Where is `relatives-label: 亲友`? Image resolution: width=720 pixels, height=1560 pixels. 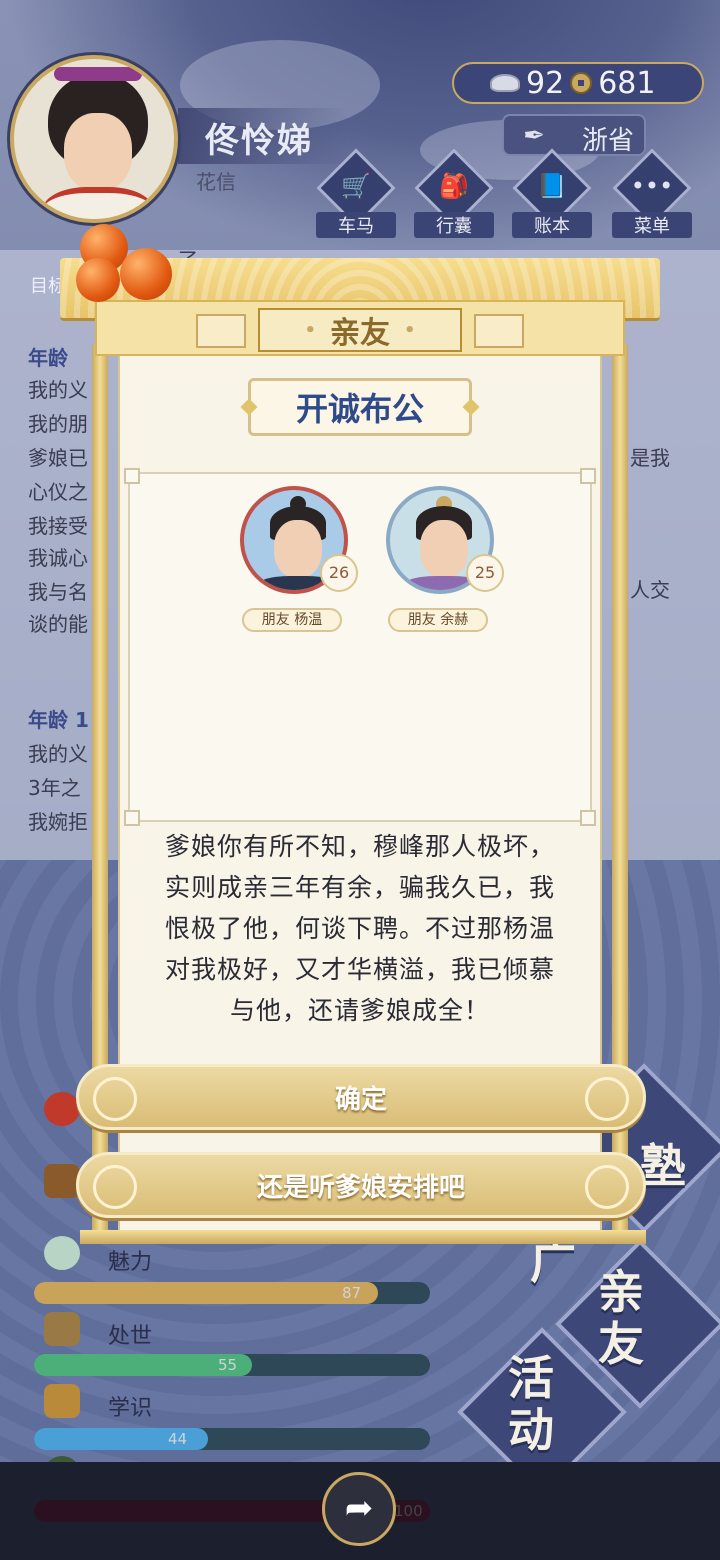
relatives-label: 亲友 is located at coordinates (621, 1318).